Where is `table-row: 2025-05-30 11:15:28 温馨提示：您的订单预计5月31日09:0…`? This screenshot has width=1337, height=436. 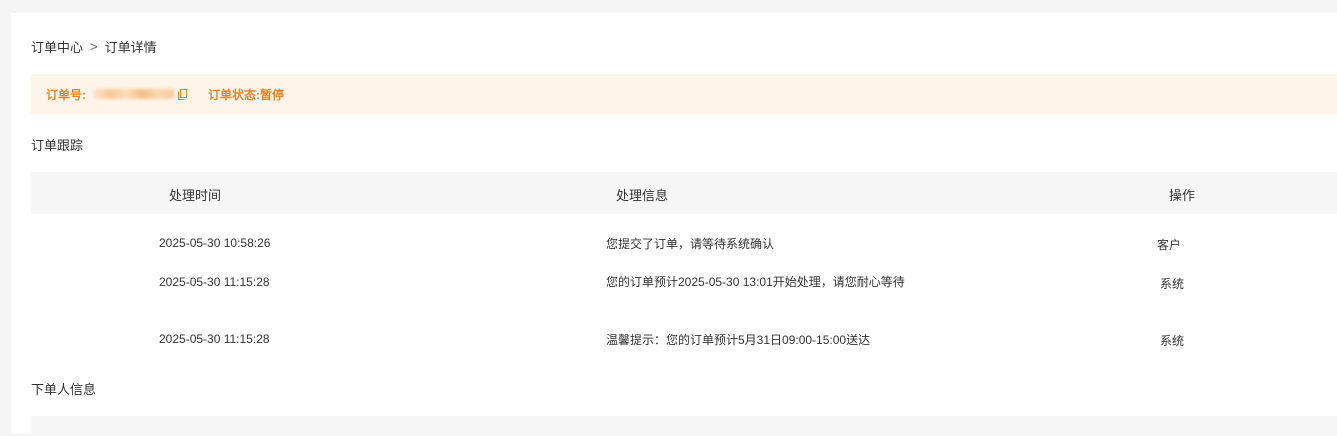
table-row: 2025-05-30 11:15:28 温馨提示：您的订单预计5月31日09:0… is located at coordinates (684, 330).